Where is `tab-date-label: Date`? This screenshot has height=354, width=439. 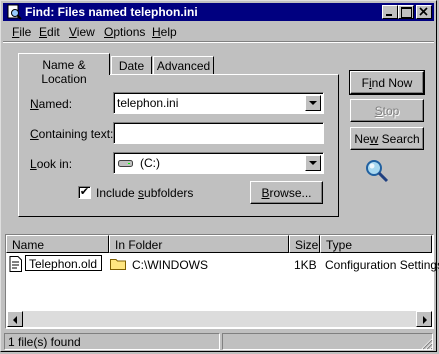
tab-date-label: Date is located at coordinates (131, 66).